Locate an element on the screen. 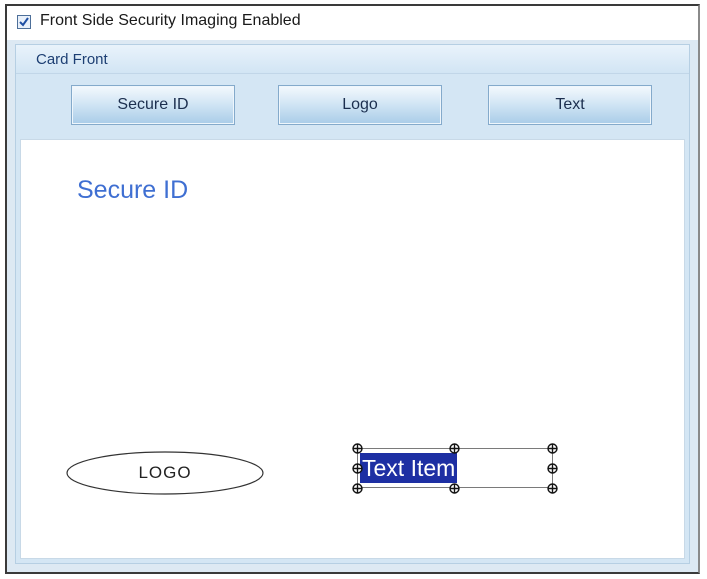 The image size is (707, 579). security-imaging-label: Front Side Security Imaging Enabled is located at coordinates (170, 20).